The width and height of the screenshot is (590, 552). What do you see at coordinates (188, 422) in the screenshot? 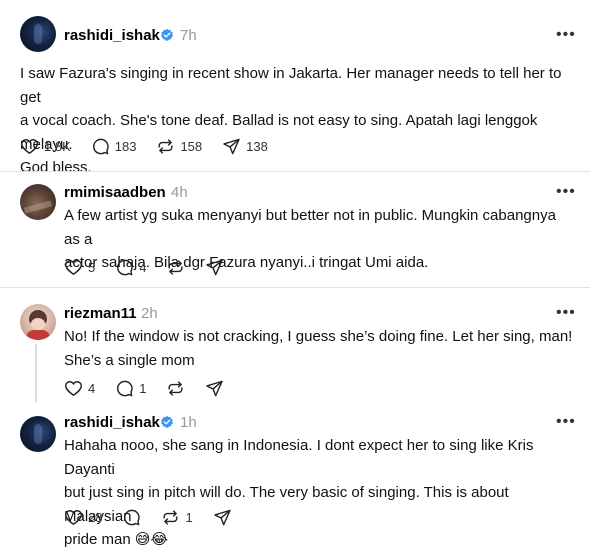
I see `timestamp: 1h` at bounding box center [188, 422].